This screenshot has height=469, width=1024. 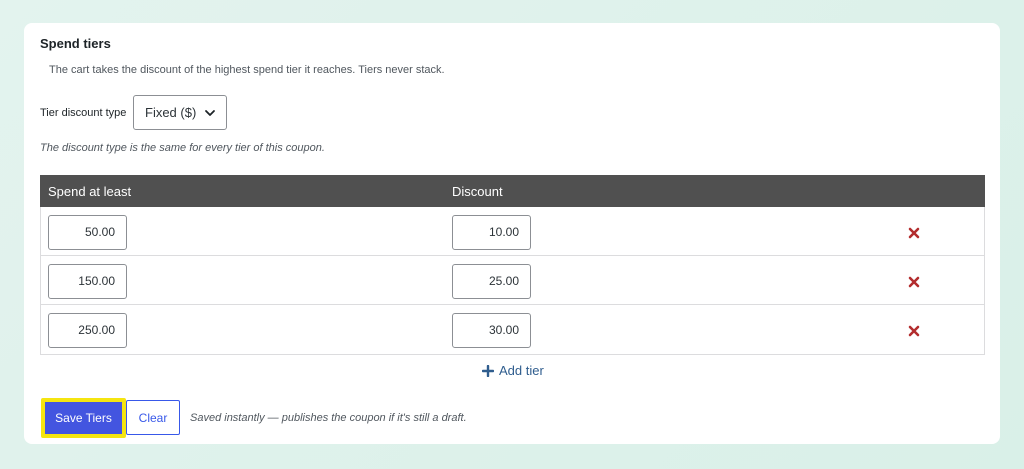 I want to click on section-title: Spend tiers, so click(x=75, y=43).